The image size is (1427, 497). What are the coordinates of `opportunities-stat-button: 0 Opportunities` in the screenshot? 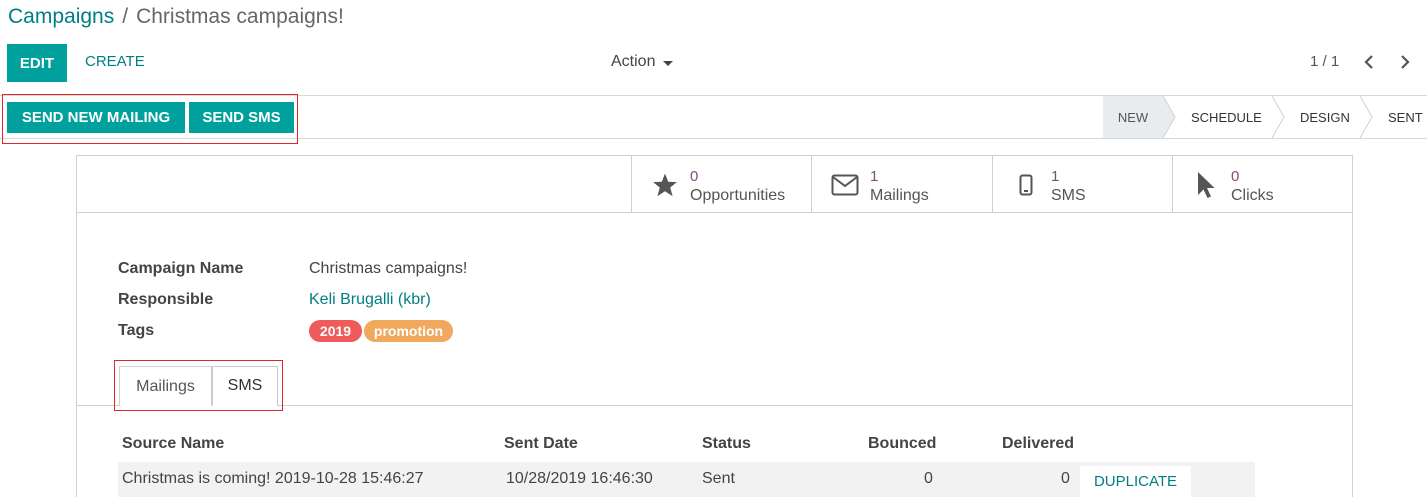 It's located at (721, 184).